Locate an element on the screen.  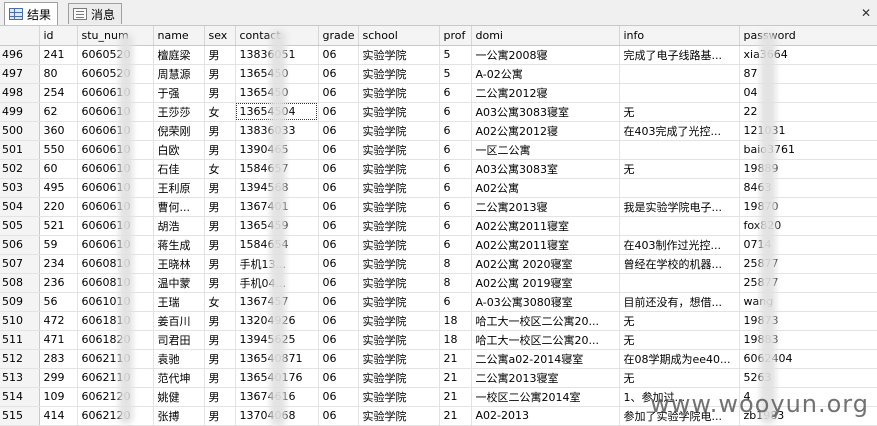
cell-prof: 18 is located at coordinates (455, 340).